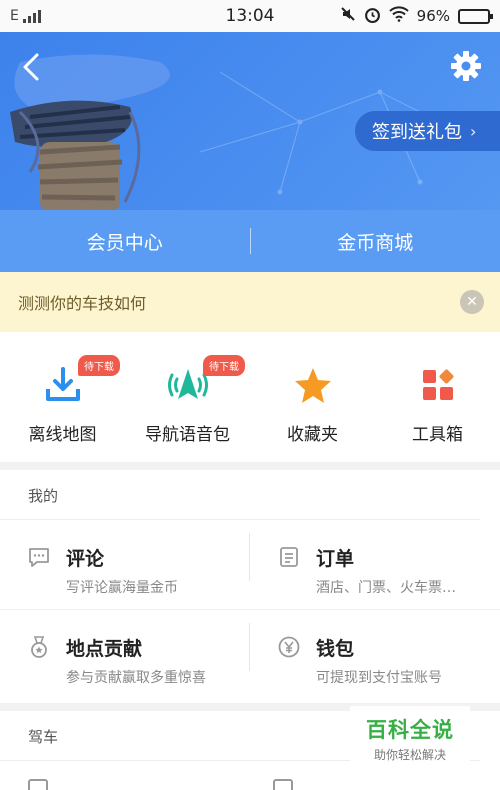 The height and width of the screenshot is (790, 500). I want to click on wallet-title: 钱包, so click(335, 649).